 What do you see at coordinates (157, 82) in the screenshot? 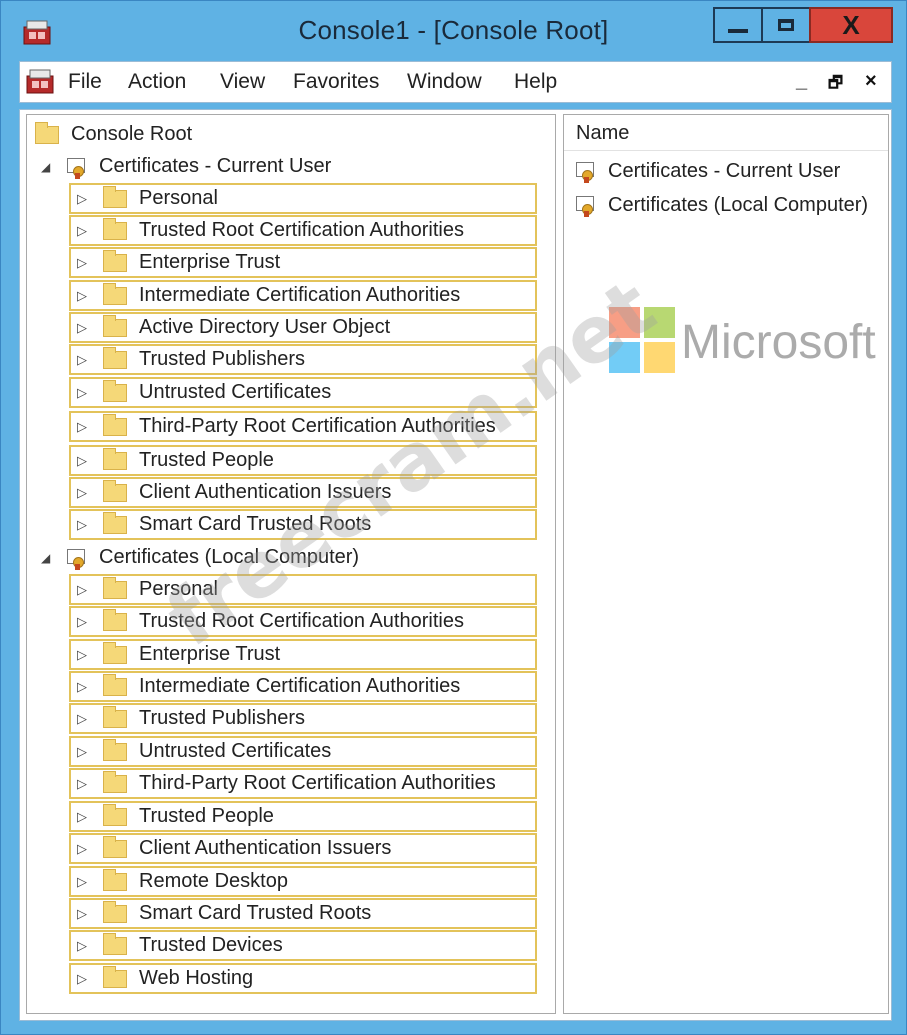
I see `menu-action: Action` at bounding box center [157, 82].